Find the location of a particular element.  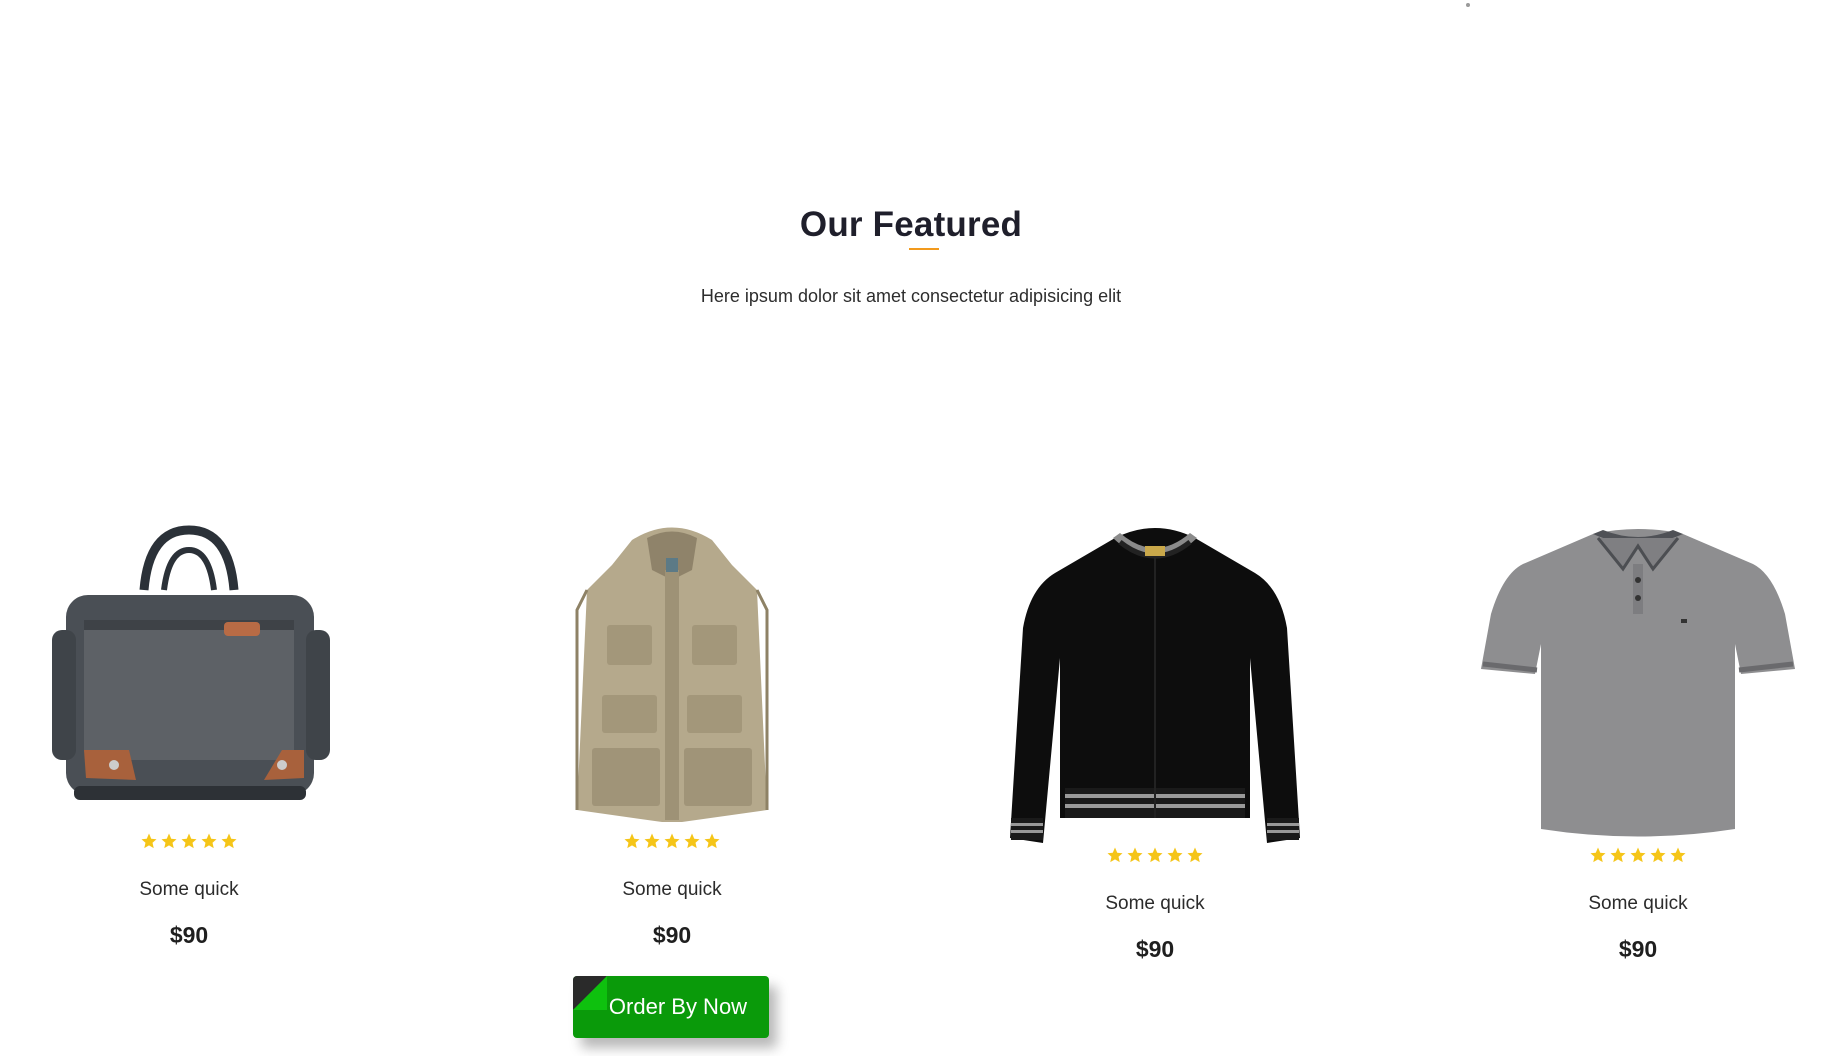

khaki-vest-image is located at coordinates (672, 674).